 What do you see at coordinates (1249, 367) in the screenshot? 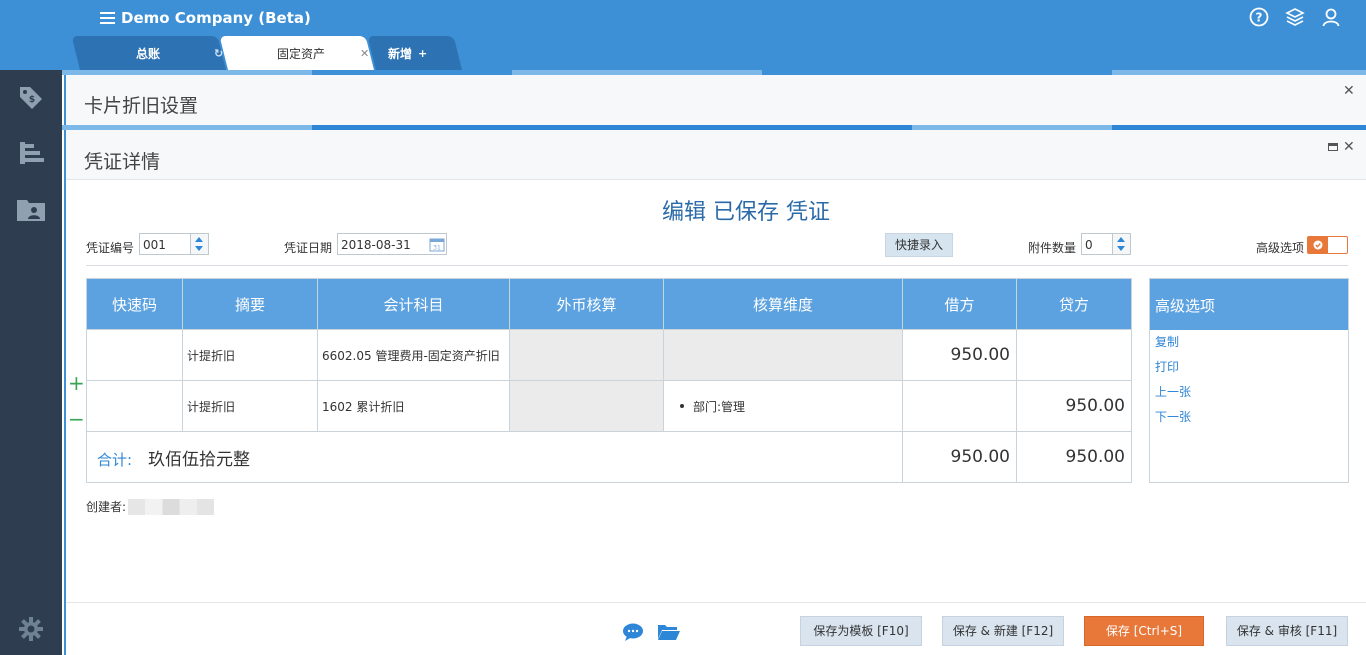
I see `print-link: 打印` at bounding box center [1249, 367].